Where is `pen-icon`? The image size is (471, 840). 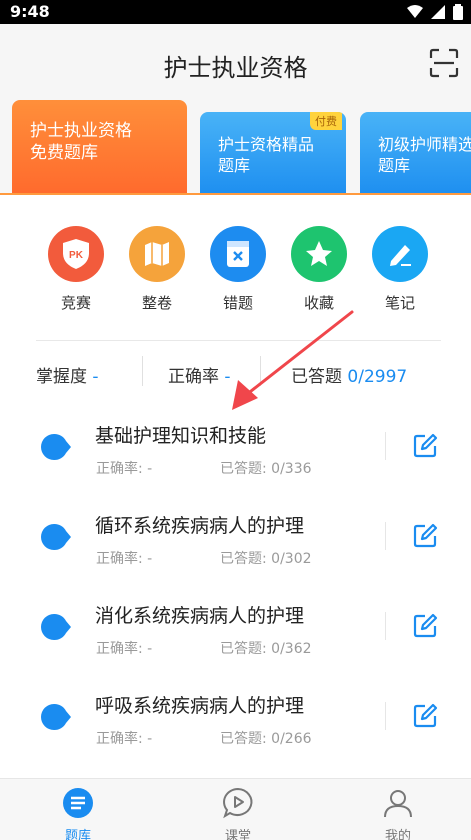
pen-icon is located at coordinates (400, 254).